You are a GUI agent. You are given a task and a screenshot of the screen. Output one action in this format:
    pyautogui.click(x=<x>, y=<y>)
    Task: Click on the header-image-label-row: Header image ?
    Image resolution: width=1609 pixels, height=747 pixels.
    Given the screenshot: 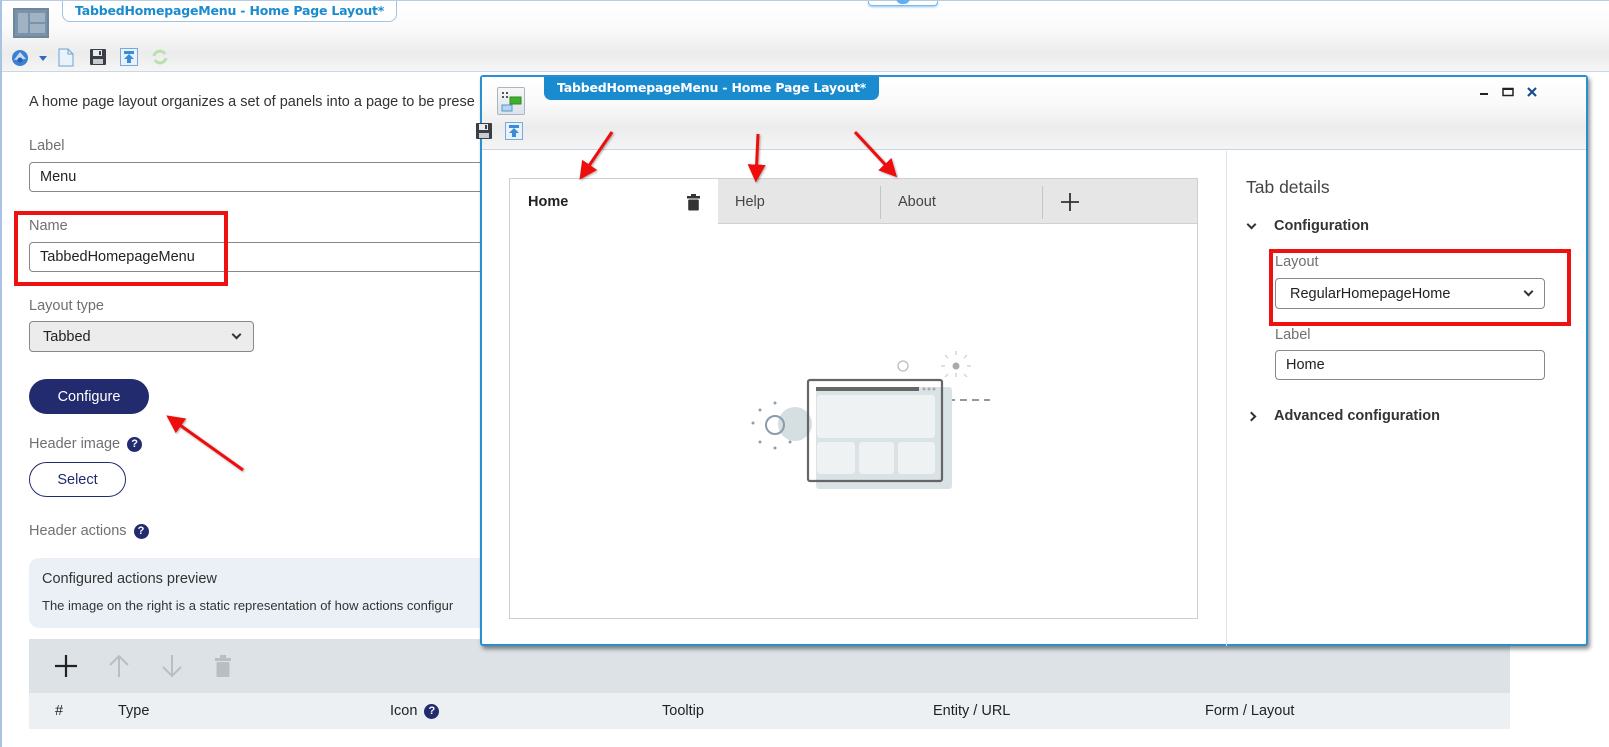 What is the action you would take?
    pyautogui.click(x=86, y=444)
    